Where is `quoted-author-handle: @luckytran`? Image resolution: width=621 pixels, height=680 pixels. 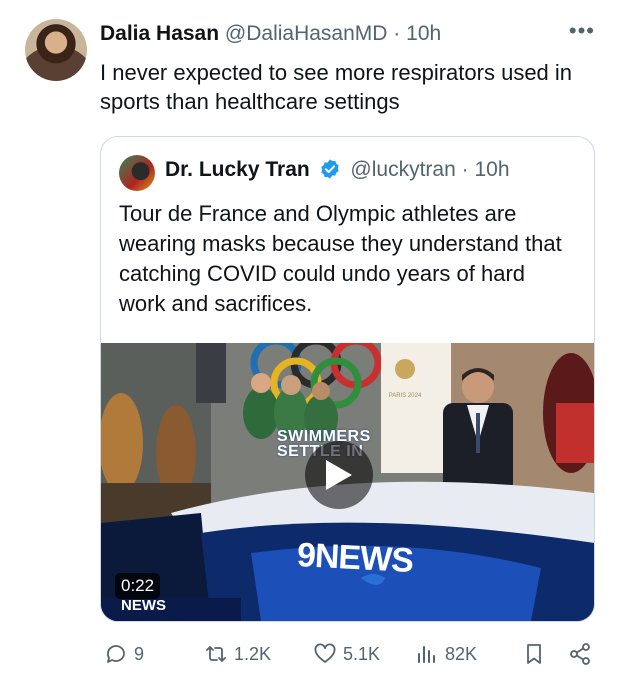
quoted-author-handle: @luckytran is located at coordinates (402, 169).